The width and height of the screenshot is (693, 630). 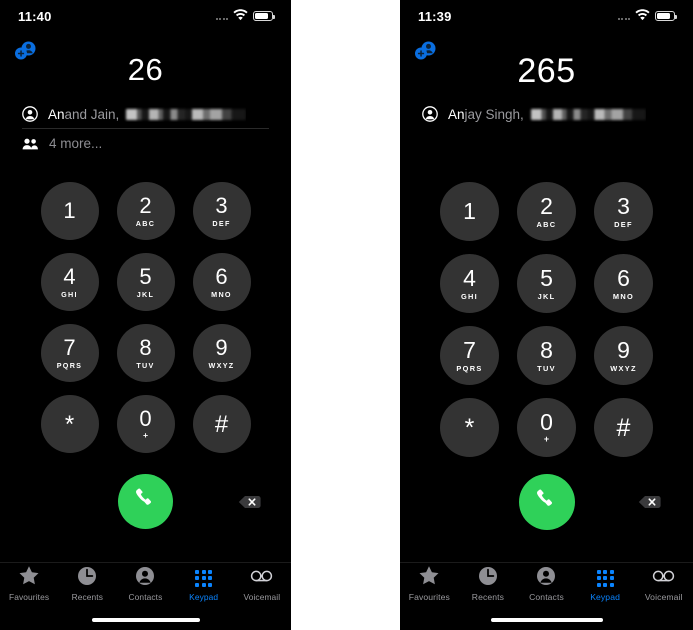 I want to click on keypad-key-digit: *, so click(x=69, y=424).